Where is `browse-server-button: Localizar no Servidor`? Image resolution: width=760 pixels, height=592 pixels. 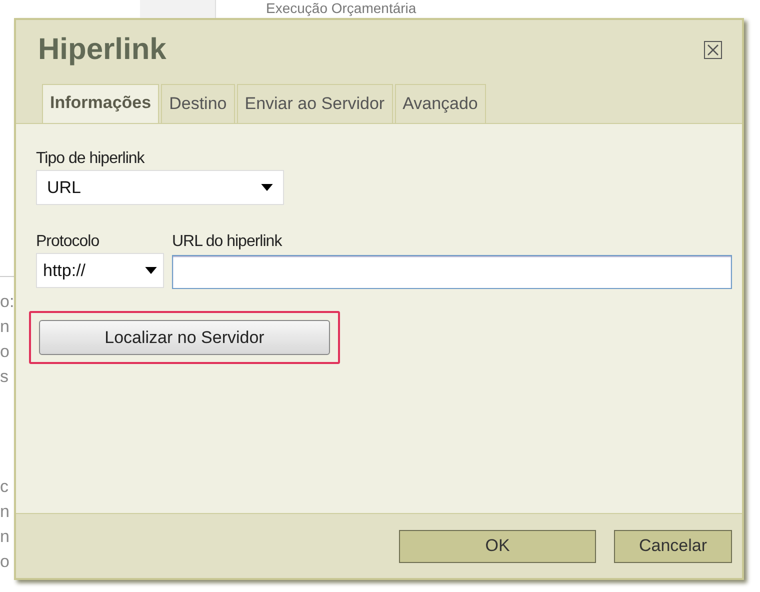
browse-server-button: Localizar no Servidor is located at coordinates (184, 337).